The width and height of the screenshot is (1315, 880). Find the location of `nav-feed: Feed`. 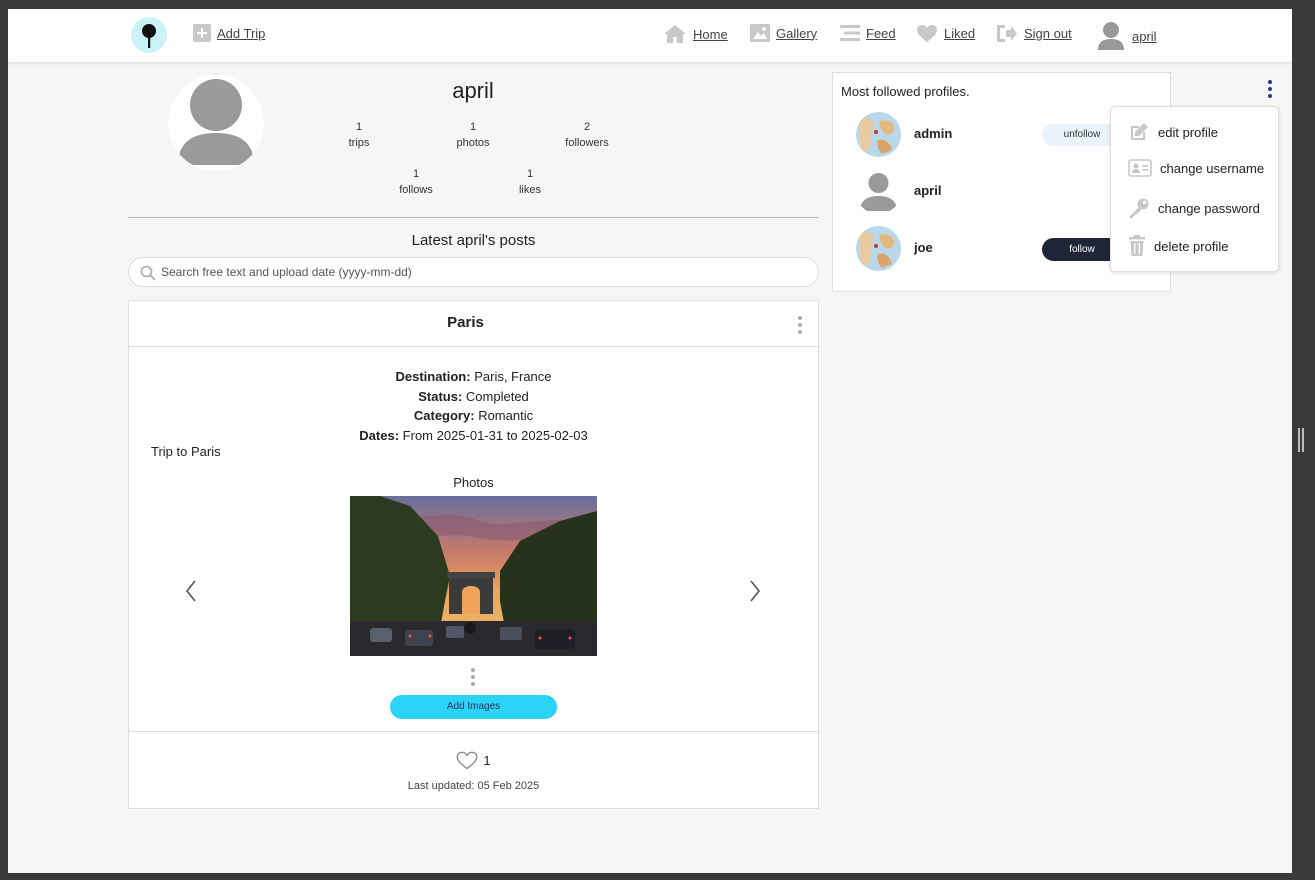

nav-feed: Feed is located at coordinates (868, 33).